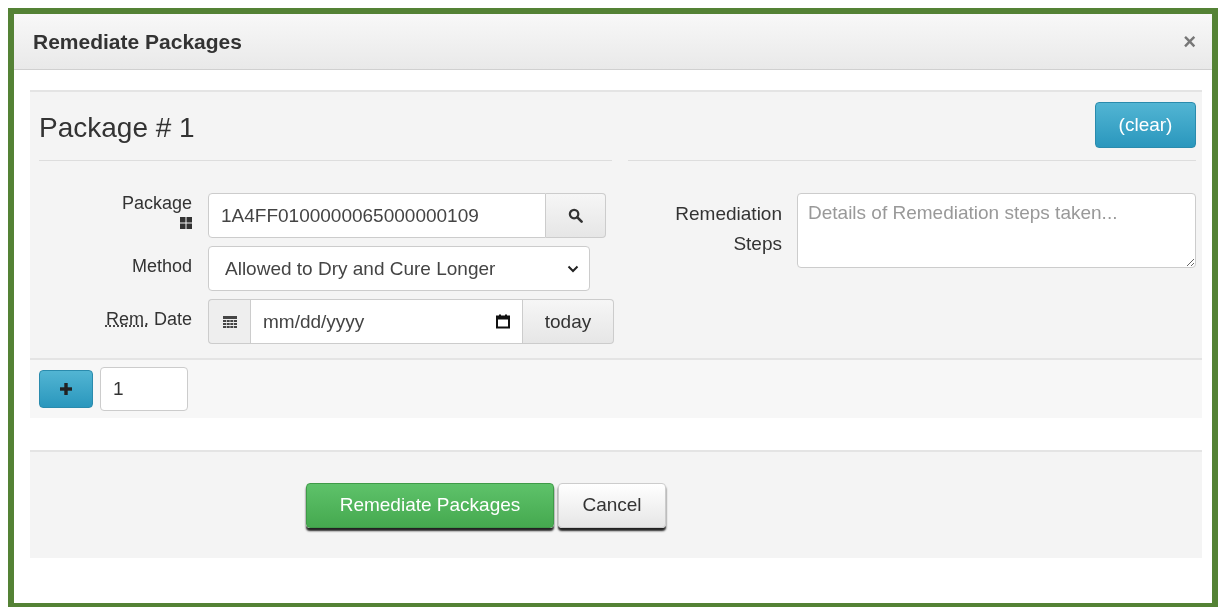 The width and height of the screenshot is (1220, 611). What do you see at coordinates (728, 229) in the screenshot?
I see `field-label: Remediation Steps` at bounding box center [728, 229].